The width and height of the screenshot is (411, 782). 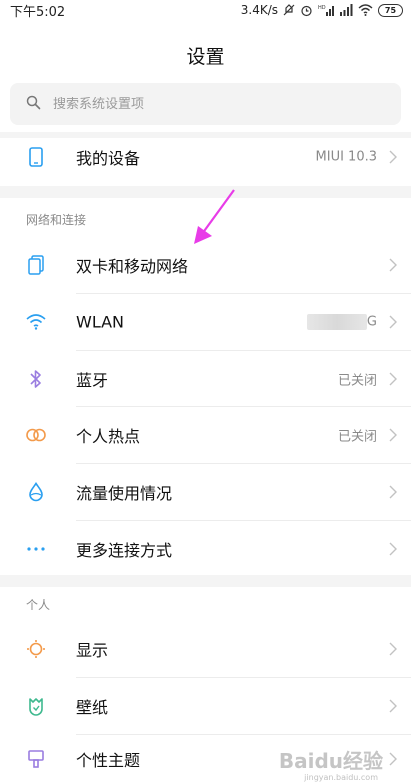 What do you see at coordinates (205, 492) in the screenshot?
I see `list-item-data-usage: 流量使用情况` at bounding box center [205, 492].